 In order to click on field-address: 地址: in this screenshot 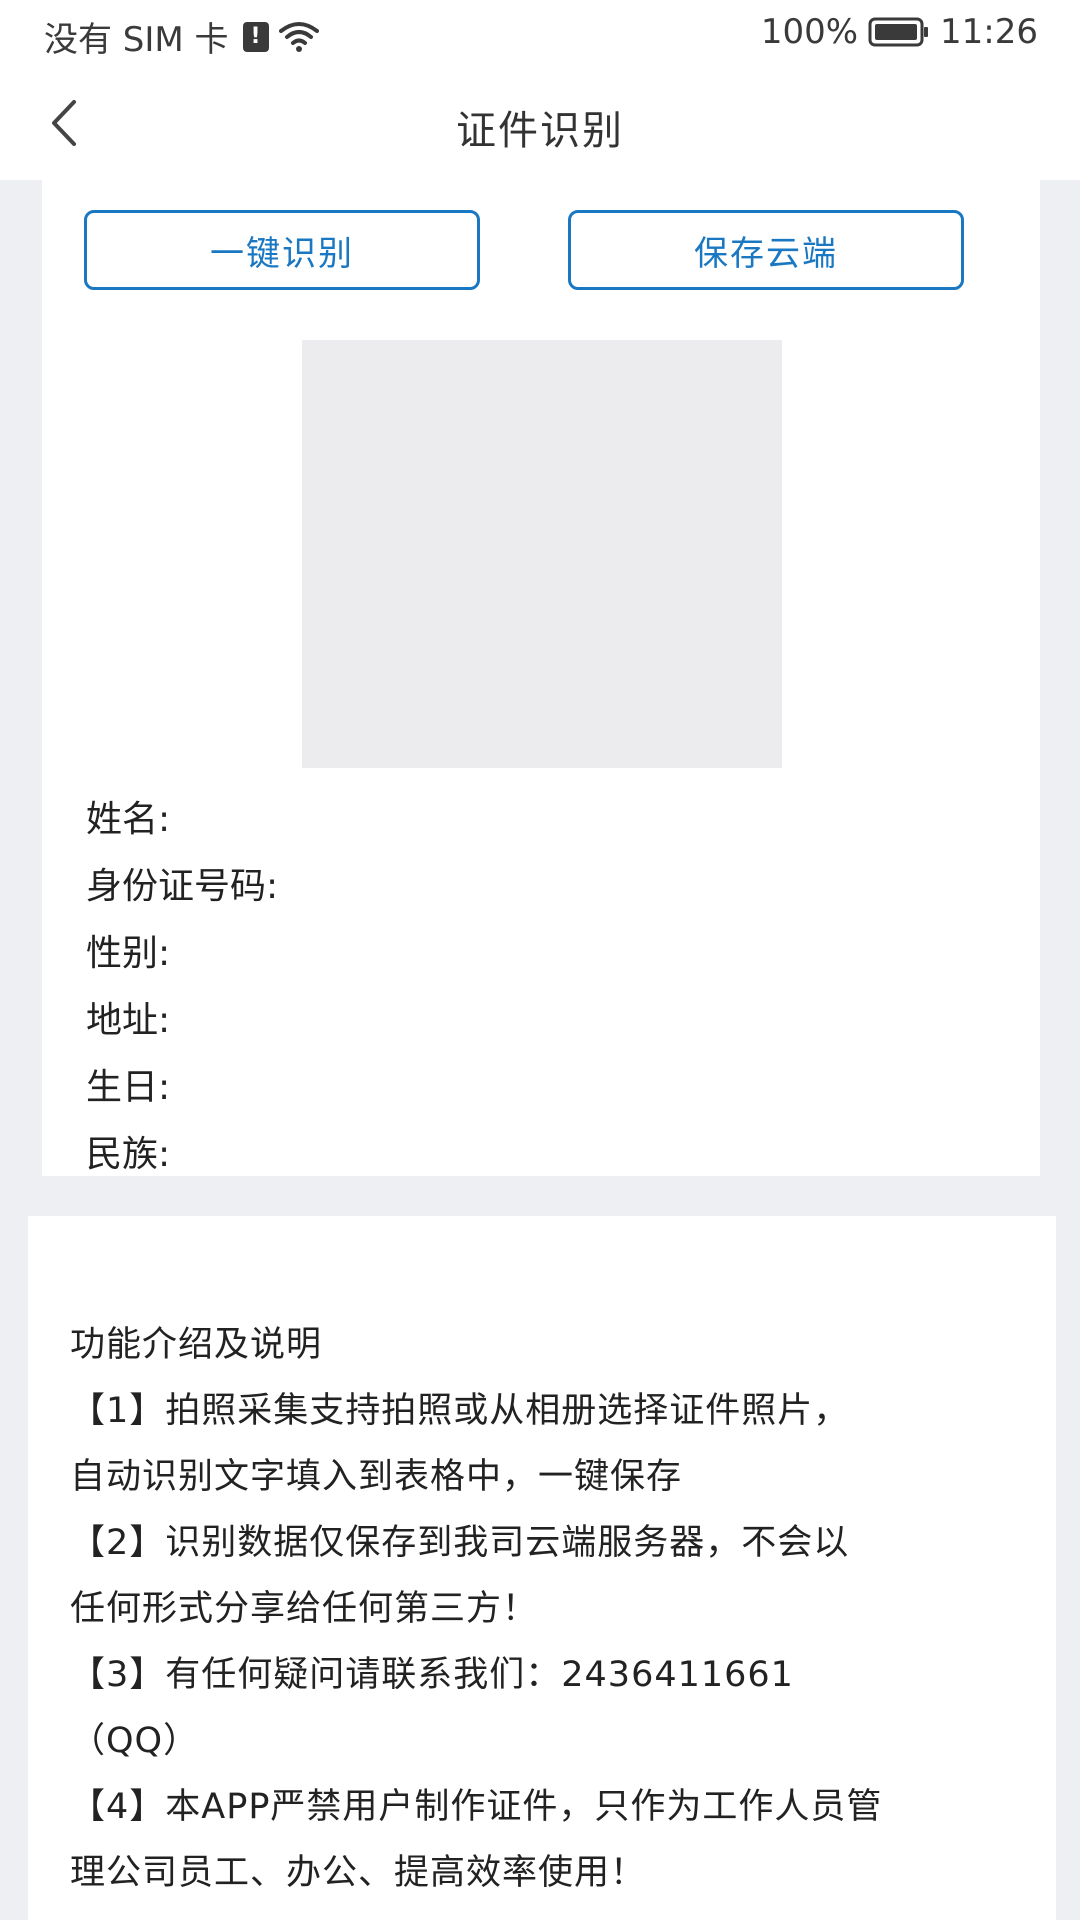, I will do `click(128, 1020)`.